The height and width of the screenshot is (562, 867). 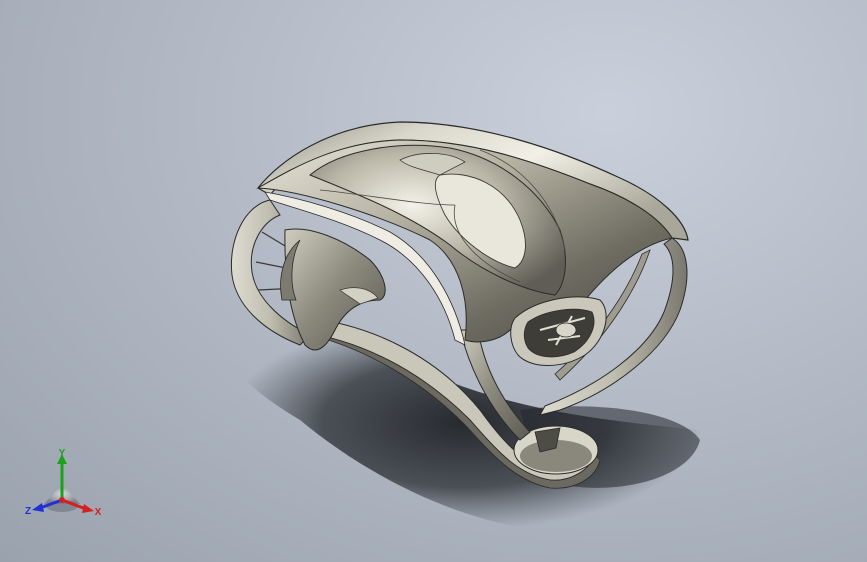 What do you see at coordinates (98, 512) in the screenshot?
I see `x-axis-label: X` at bounding box center [98, 512].